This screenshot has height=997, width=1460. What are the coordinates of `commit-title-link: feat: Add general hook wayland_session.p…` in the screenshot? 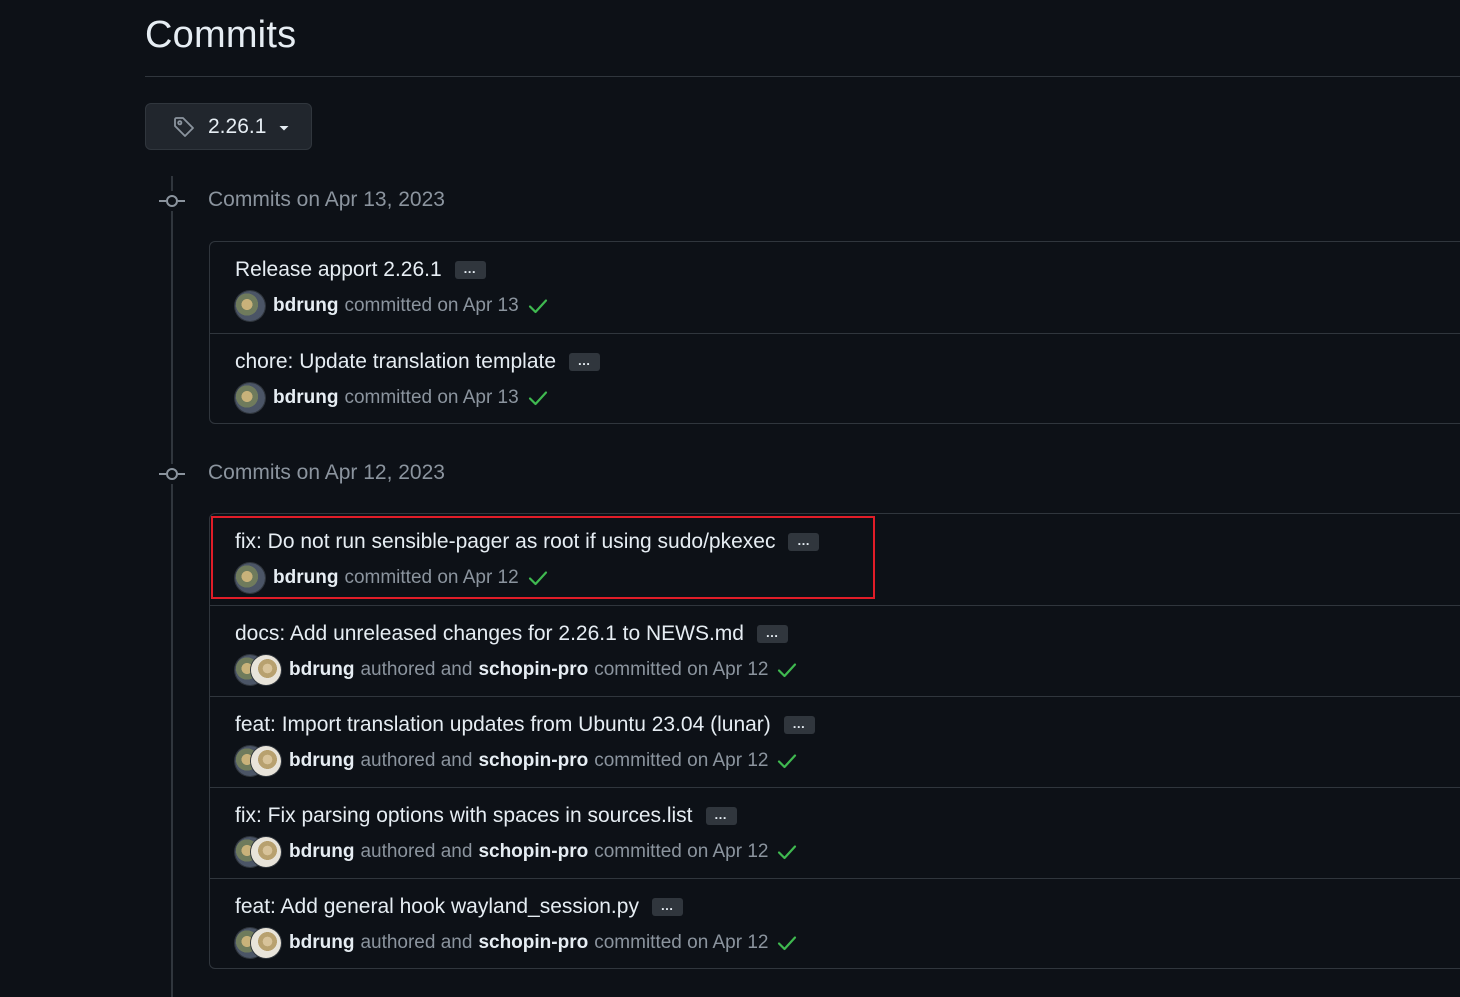 It's located at (437, 907).